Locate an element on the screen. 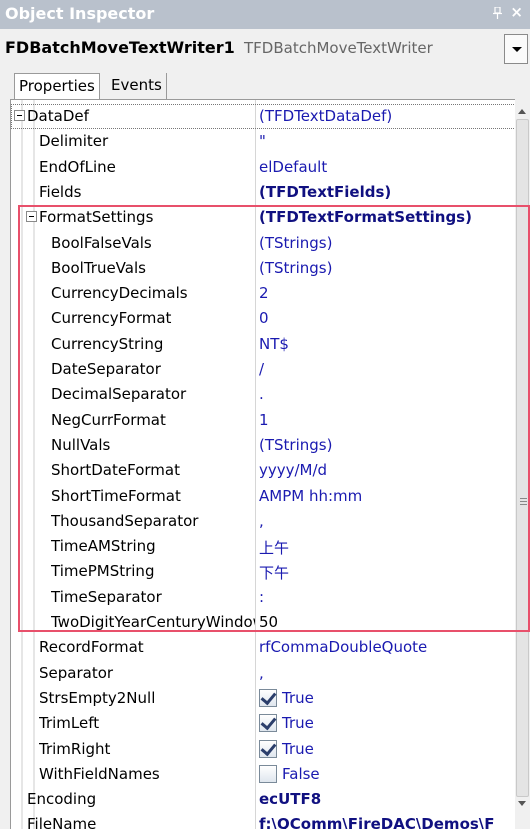 This screenshot has height=829, width=530. property-row: TwoDigitYearCenturyWindow 50 is located at coordinates (263, 622).